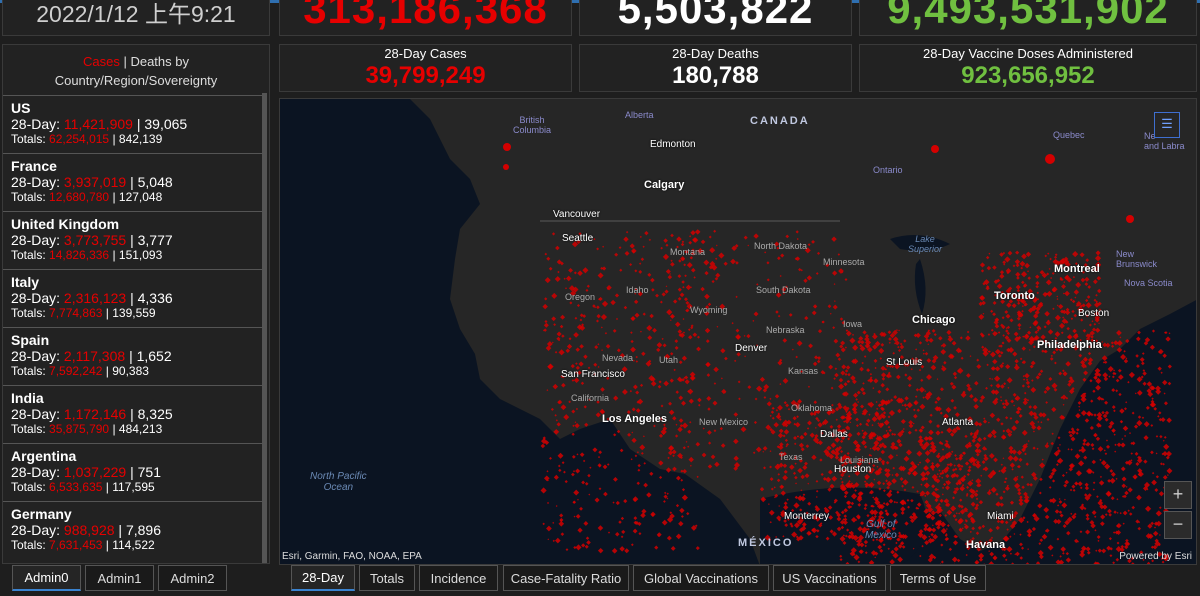  What do you see at coordinates (1094, 313) in the screenshot?
I see `city-boston: Boston` at bounding box center [1094, 313].